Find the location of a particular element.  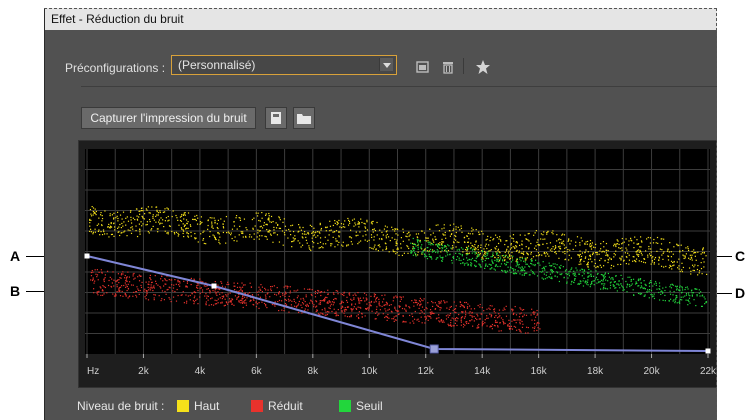

save-preset-icon is located at coordinates (423, 67).